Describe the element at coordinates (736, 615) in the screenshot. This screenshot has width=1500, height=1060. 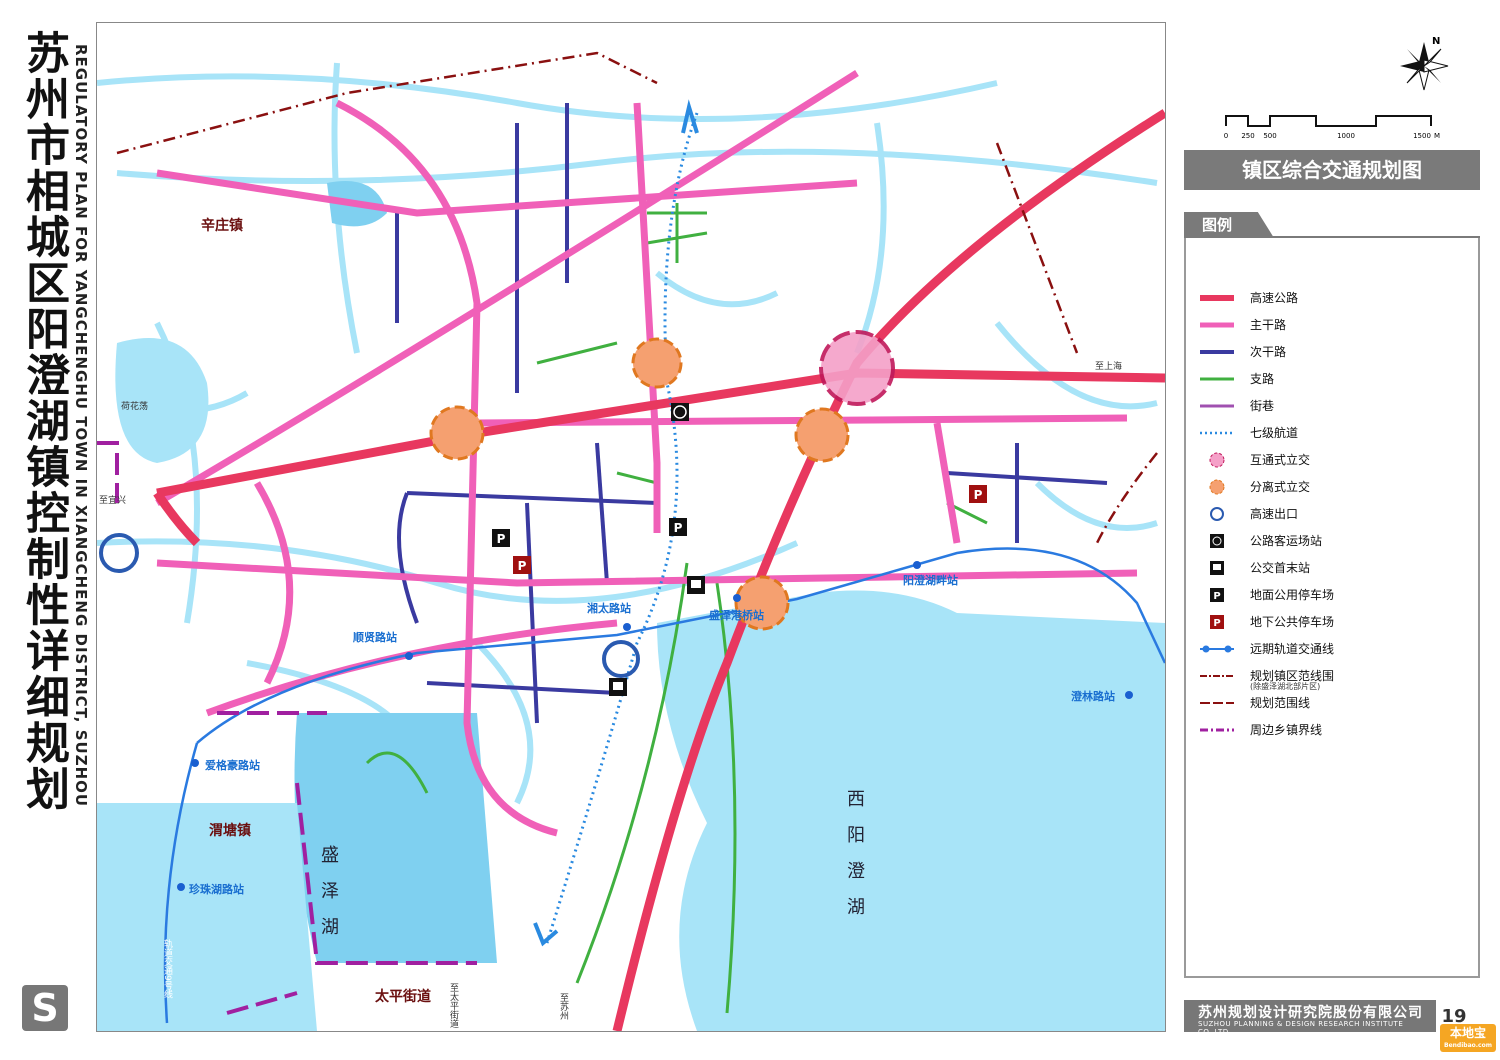
I see `station-shengzegangqiao: 盛泽港桥站` at that location.